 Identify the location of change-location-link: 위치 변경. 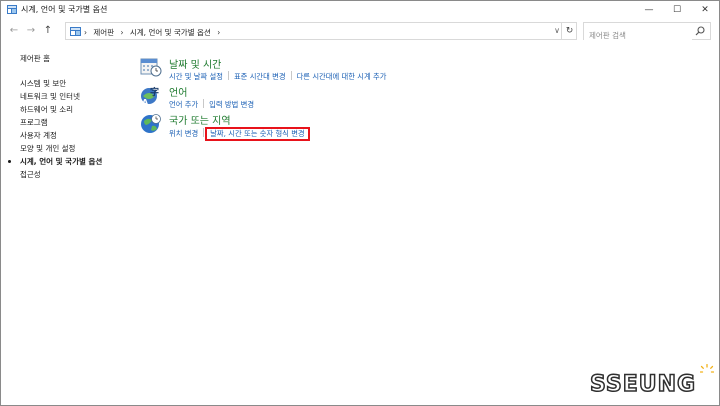
(183, 133).